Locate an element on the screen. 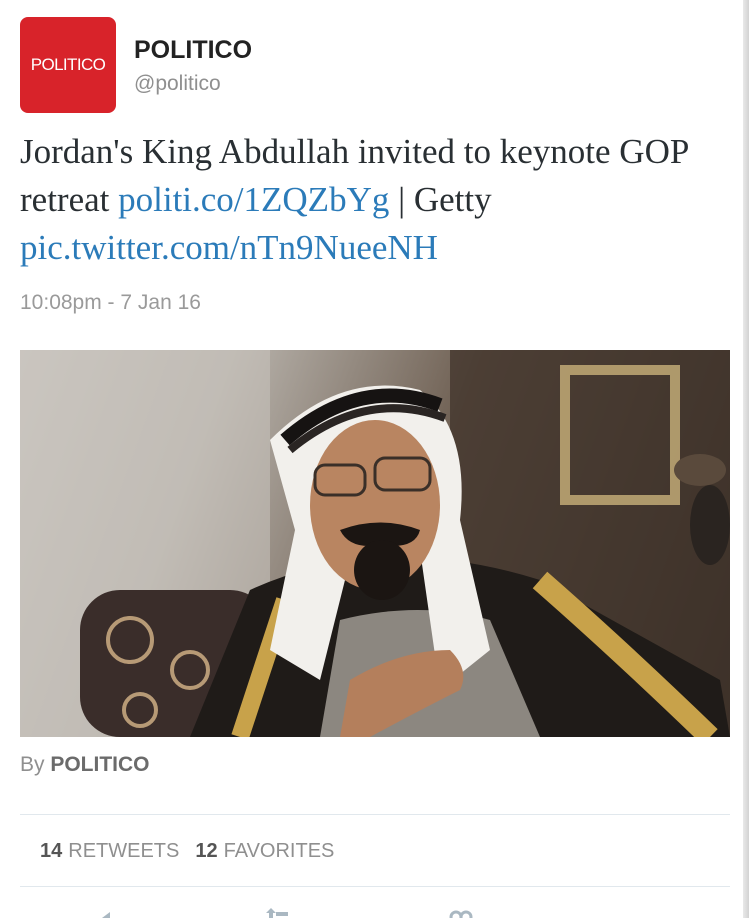  tweet-text-middle: | Getty is located at coordinates (440, 199).